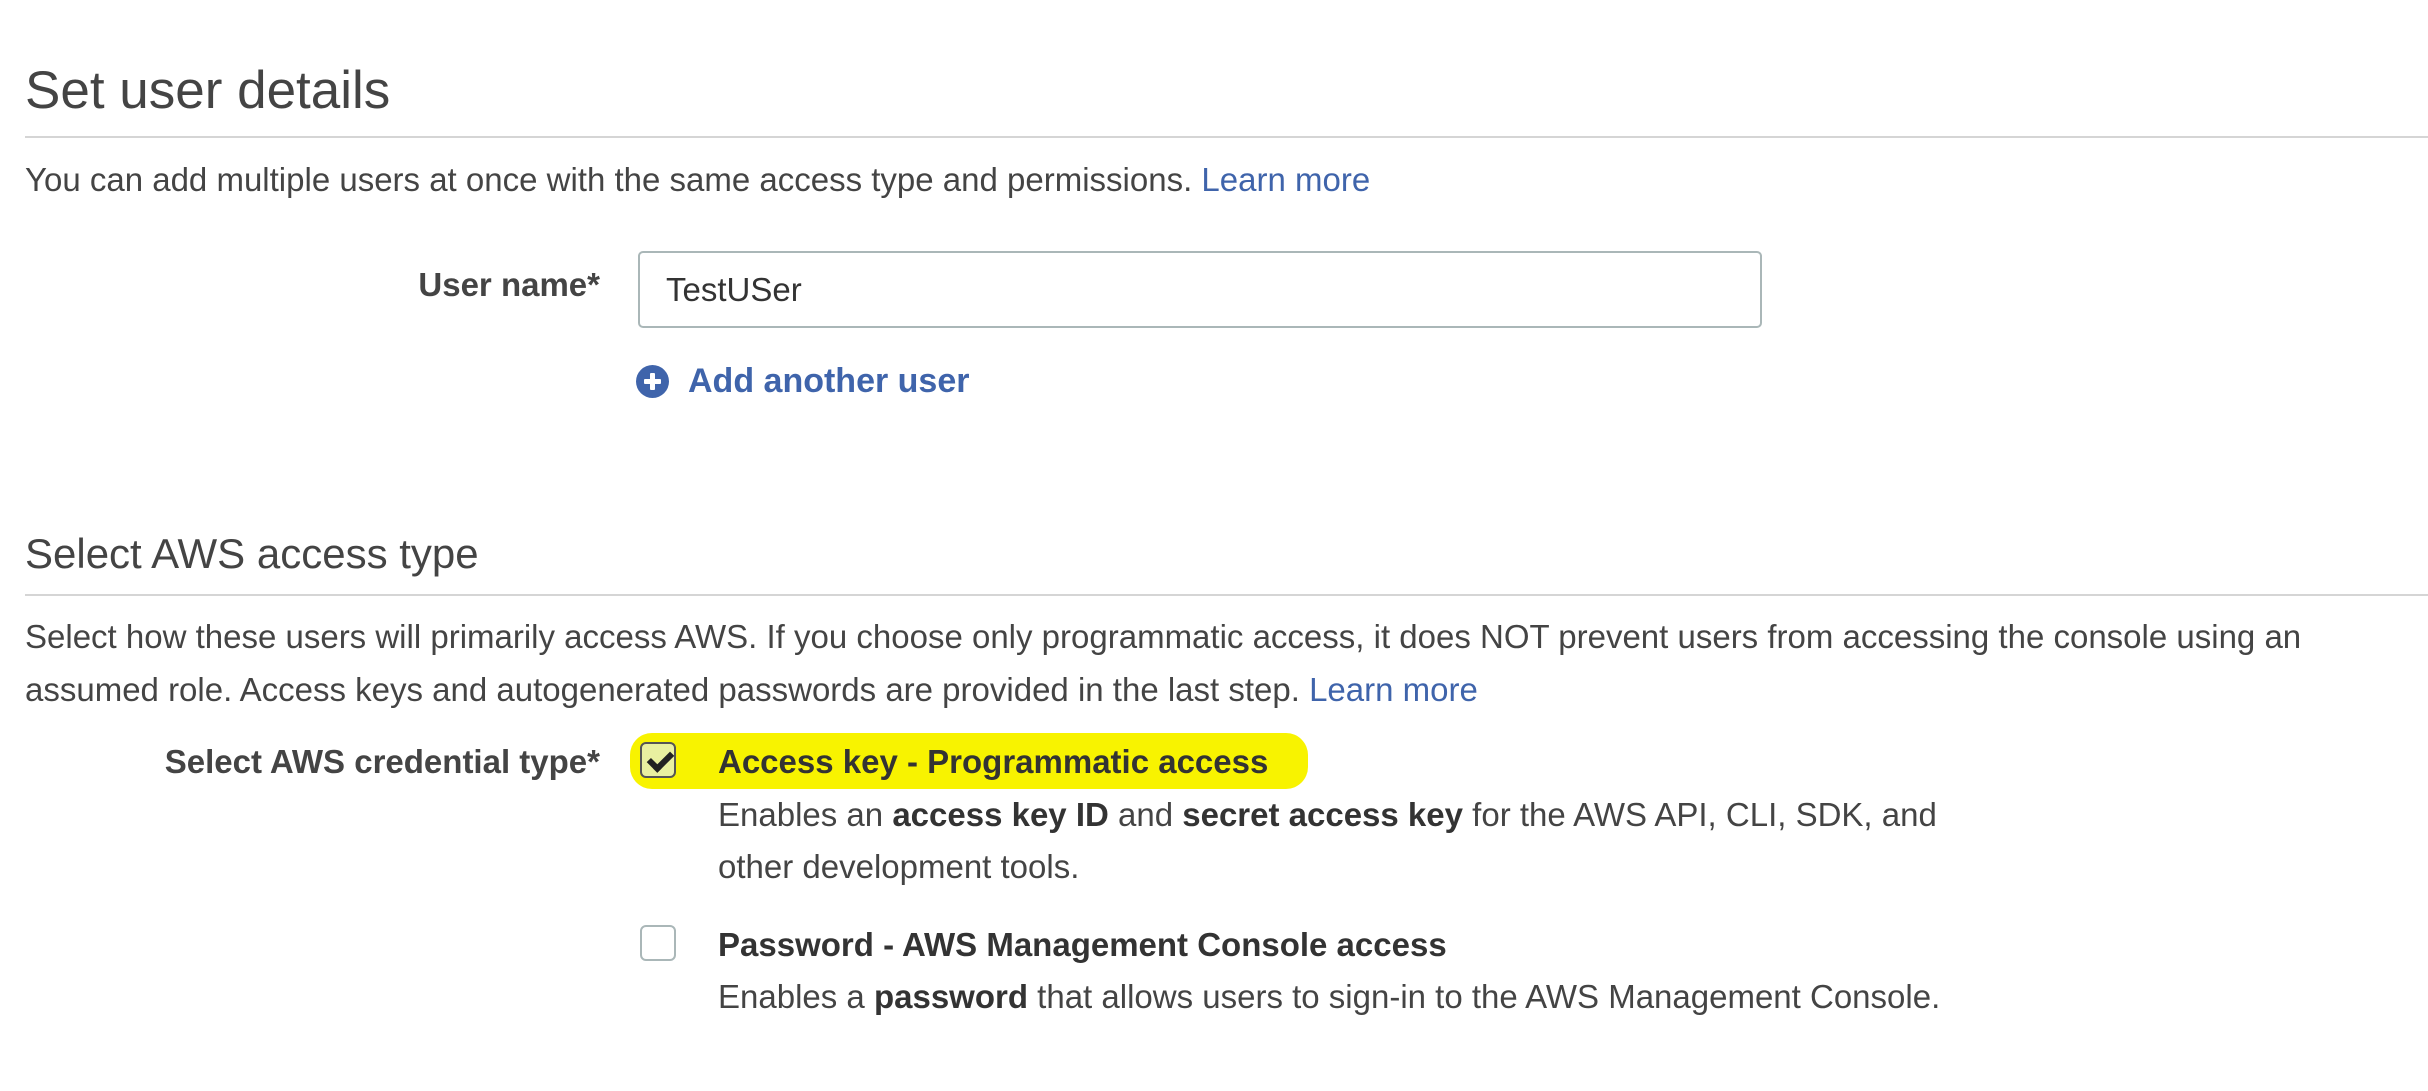 This screenshot has height=1091, width=2428. I want to click on add-another-user-button: Add another user, so click(802, 381).